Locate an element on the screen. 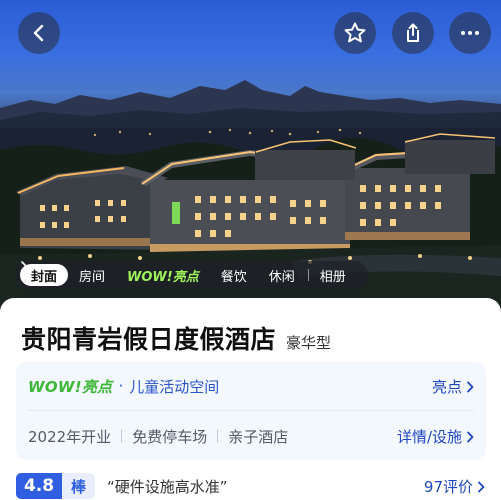  rating-label: 棒 is located at coordinates (79, 486).